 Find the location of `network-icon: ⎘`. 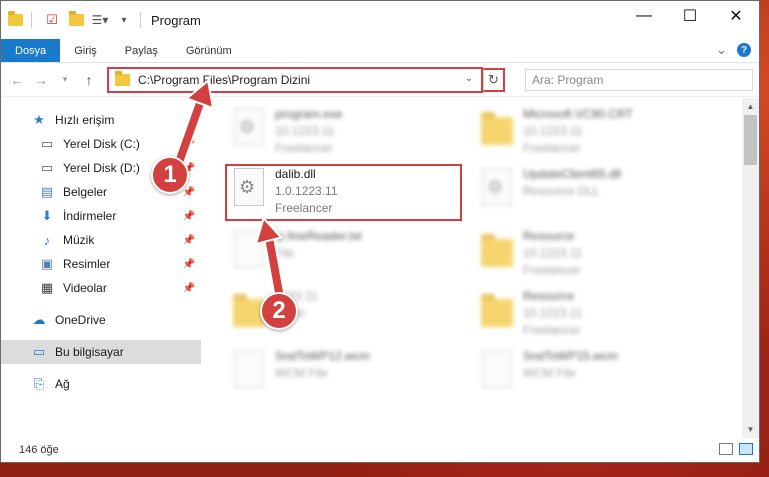

network-icon: ⎘ is located at coordinates (39, 383).